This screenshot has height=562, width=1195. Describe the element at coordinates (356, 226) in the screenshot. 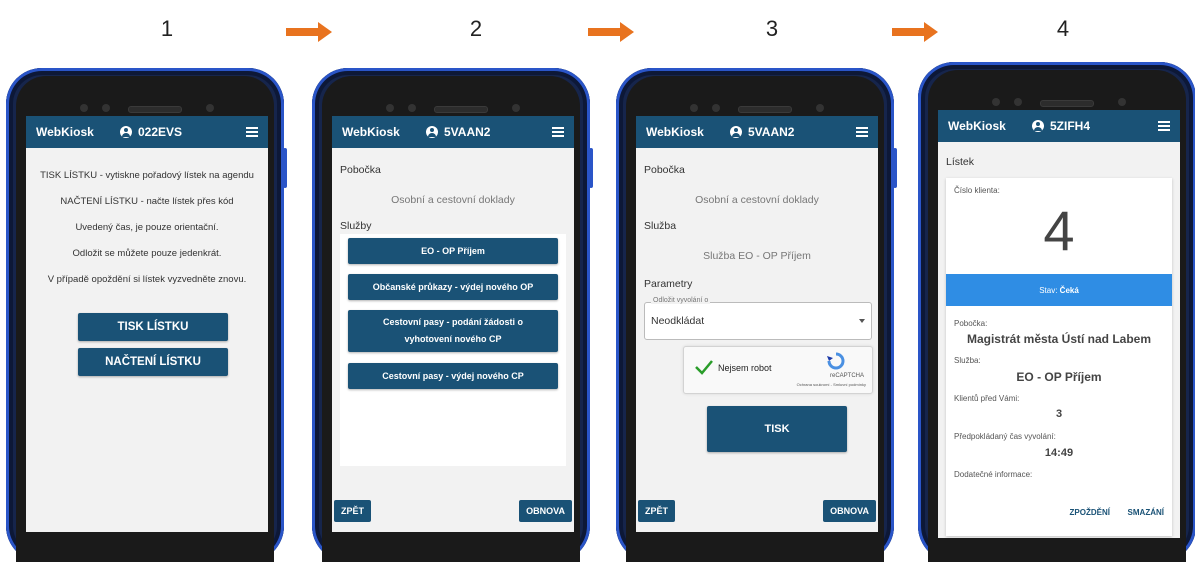

I see `services-label: Služby` at that location.